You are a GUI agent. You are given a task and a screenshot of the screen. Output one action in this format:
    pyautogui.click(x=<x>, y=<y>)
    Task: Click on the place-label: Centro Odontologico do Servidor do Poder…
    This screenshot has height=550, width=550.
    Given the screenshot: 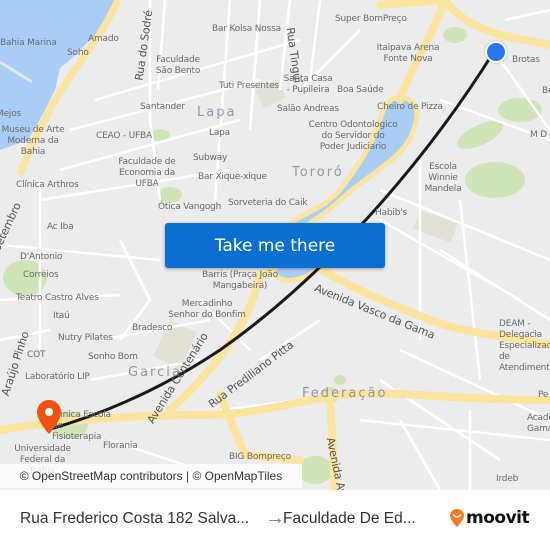 What is the action you would take?
    pyautogui.click(x=353, y=136)
    